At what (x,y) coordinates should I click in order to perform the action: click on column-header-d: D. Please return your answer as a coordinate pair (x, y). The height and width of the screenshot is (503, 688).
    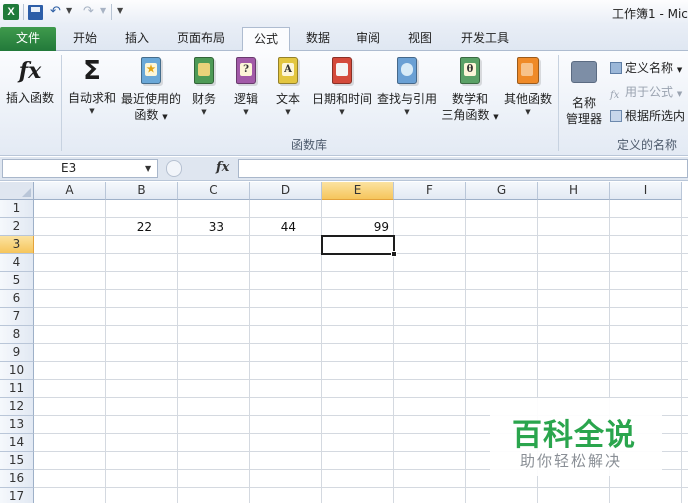
    Looking at the image, I should click on (286, 191).